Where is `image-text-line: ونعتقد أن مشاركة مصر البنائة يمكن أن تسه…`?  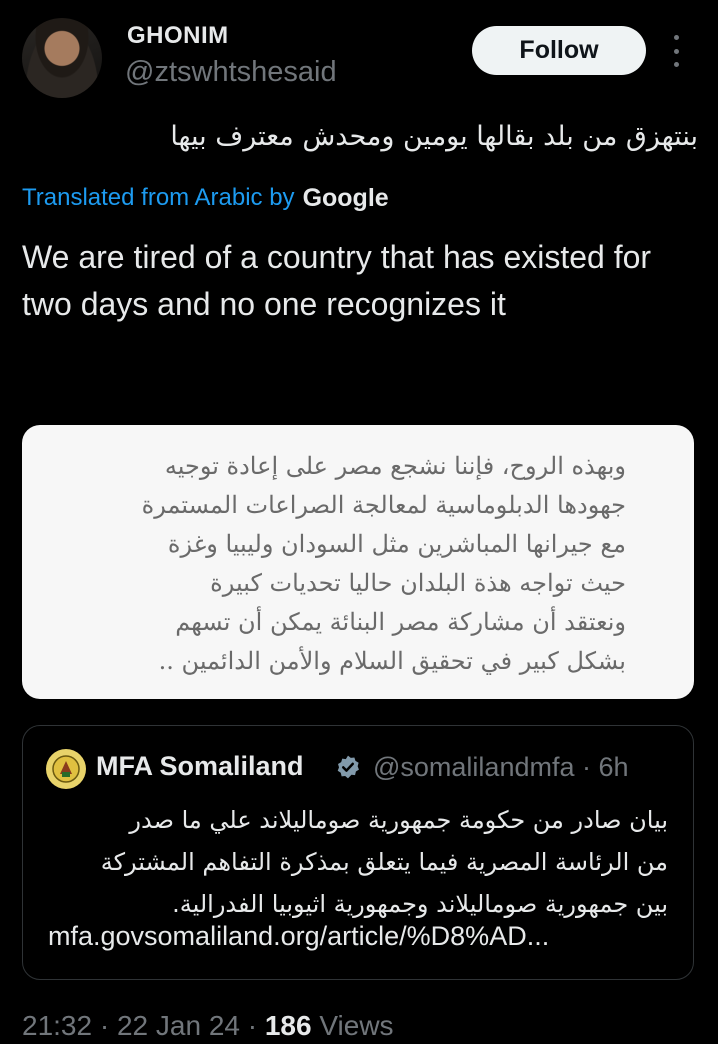
image-text-line: ونعتقد أن مشاركة مصر البنائة يمكن أن تسه… is located at coordinates (400, 622).